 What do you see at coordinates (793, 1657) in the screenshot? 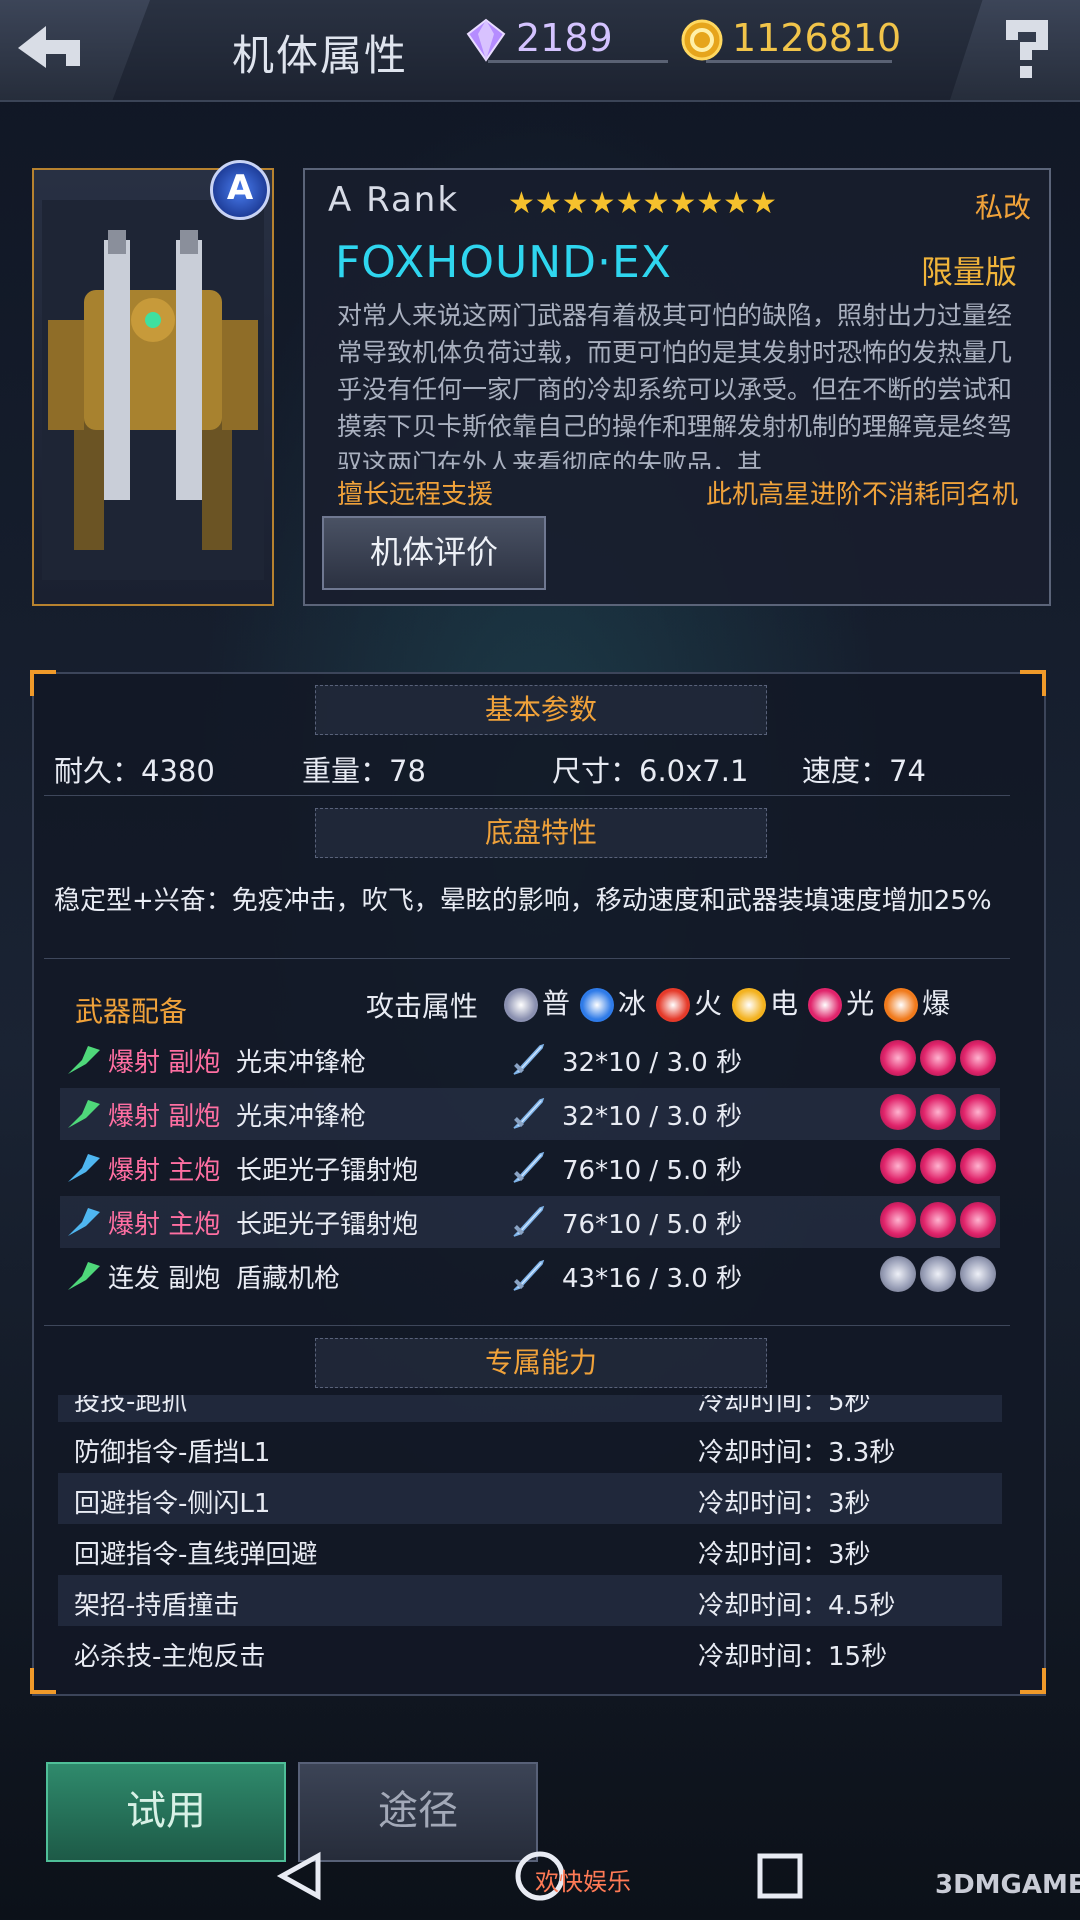
I see `ability-cooldown: 冷却时间：15秒` at bounding box center [793, 1657].